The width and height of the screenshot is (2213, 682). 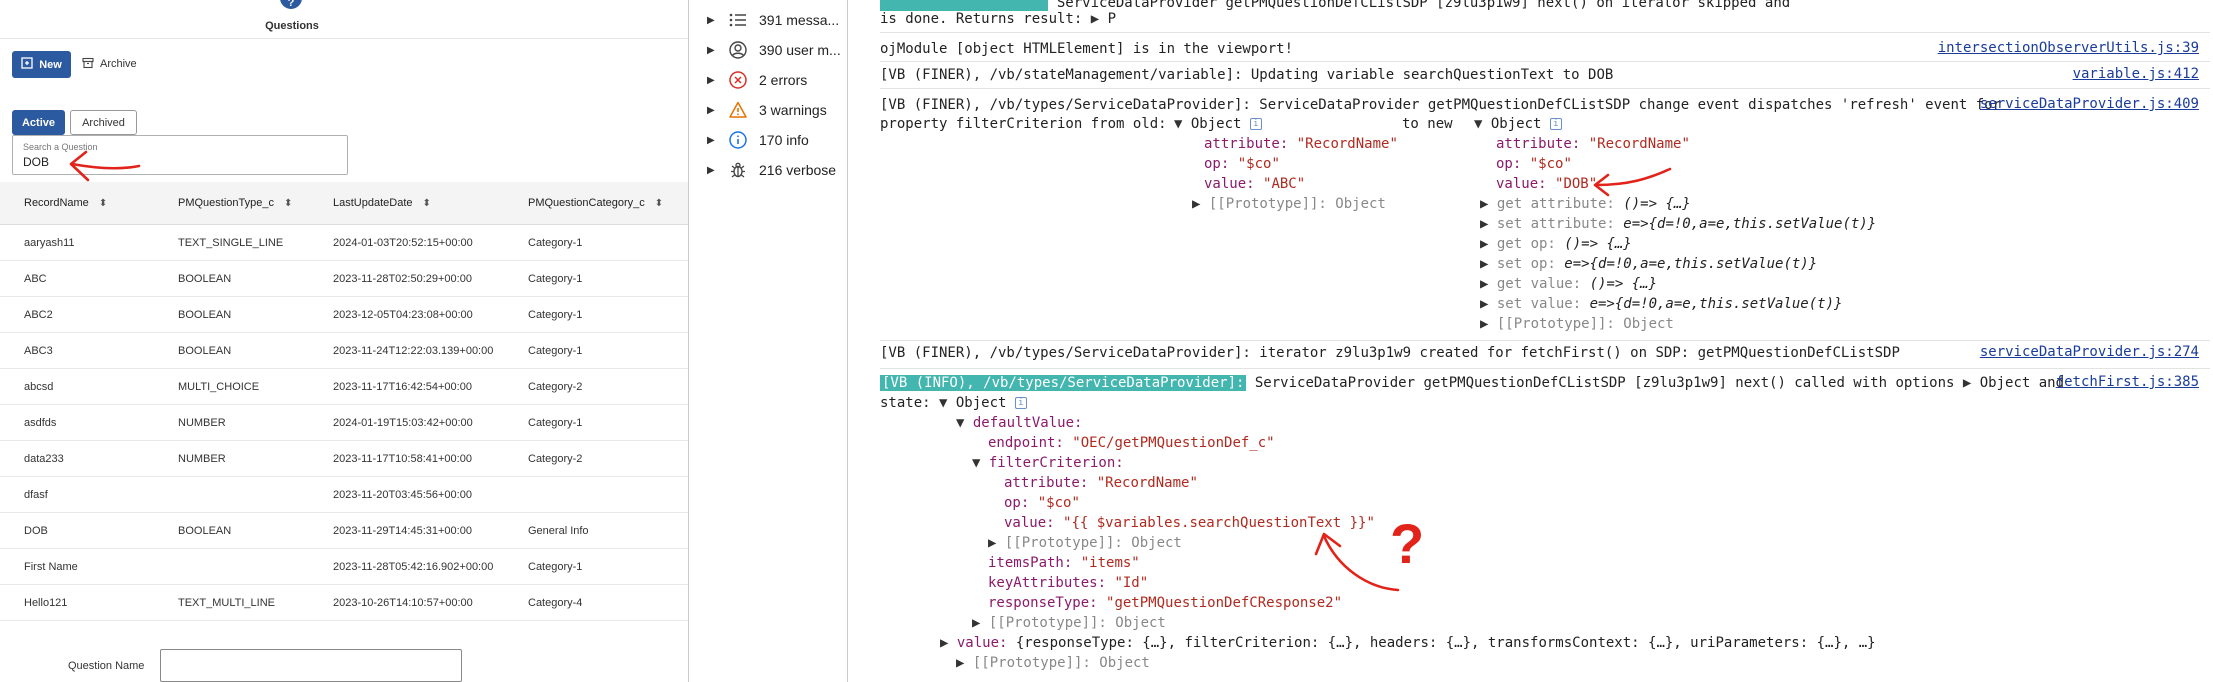 What do you see at coordinates (1518, 124) in the screenshot?
I see `new-object-toggle: ▼ Object i` at bounding box center [1518, 124].